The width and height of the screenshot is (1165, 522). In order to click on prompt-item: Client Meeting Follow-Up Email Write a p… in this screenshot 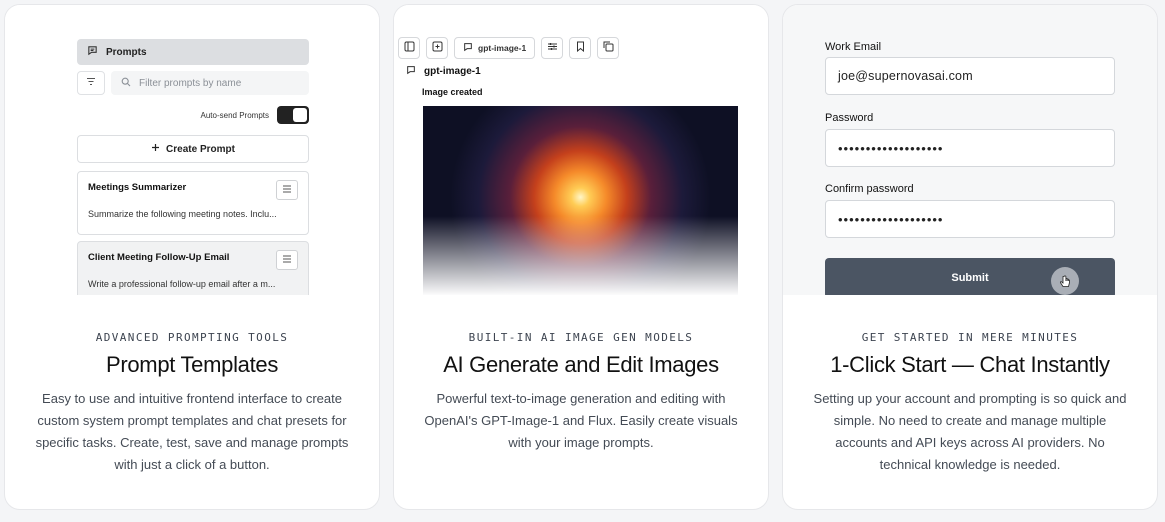, I will do `click(193, 268)`.